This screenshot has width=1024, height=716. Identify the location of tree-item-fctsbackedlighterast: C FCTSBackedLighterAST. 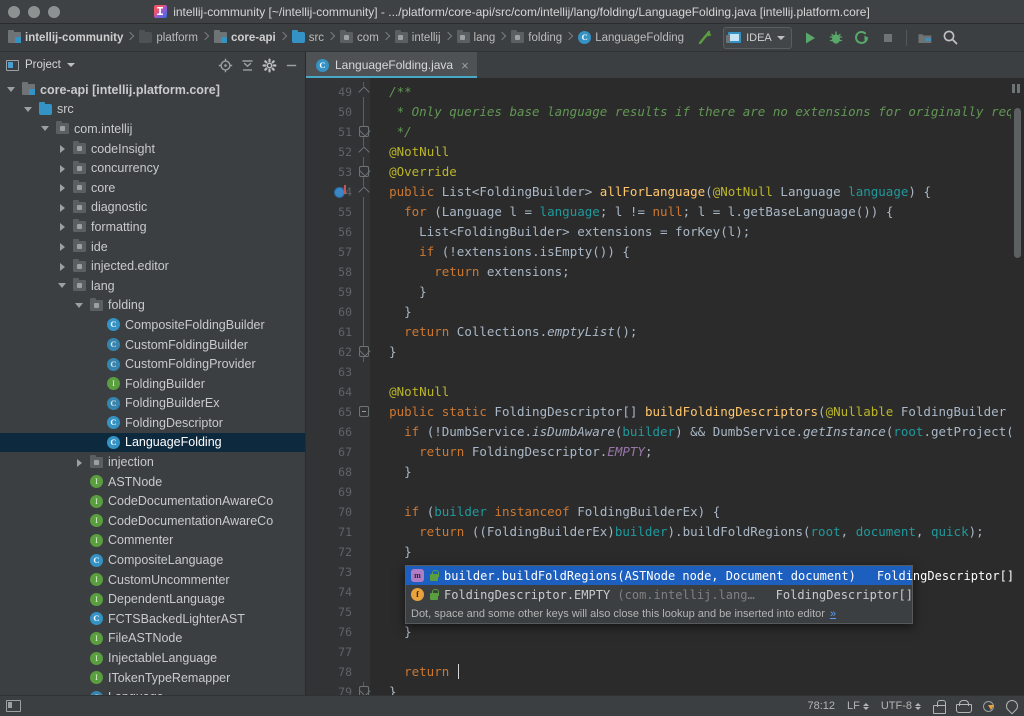
(152, 619).